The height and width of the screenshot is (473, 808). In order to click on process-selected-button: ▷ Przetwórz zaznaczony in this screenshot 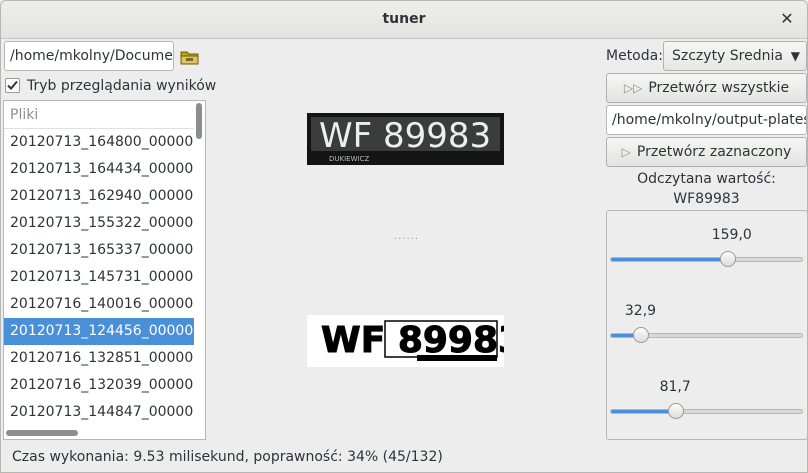, I will do `click(706, 152)`.